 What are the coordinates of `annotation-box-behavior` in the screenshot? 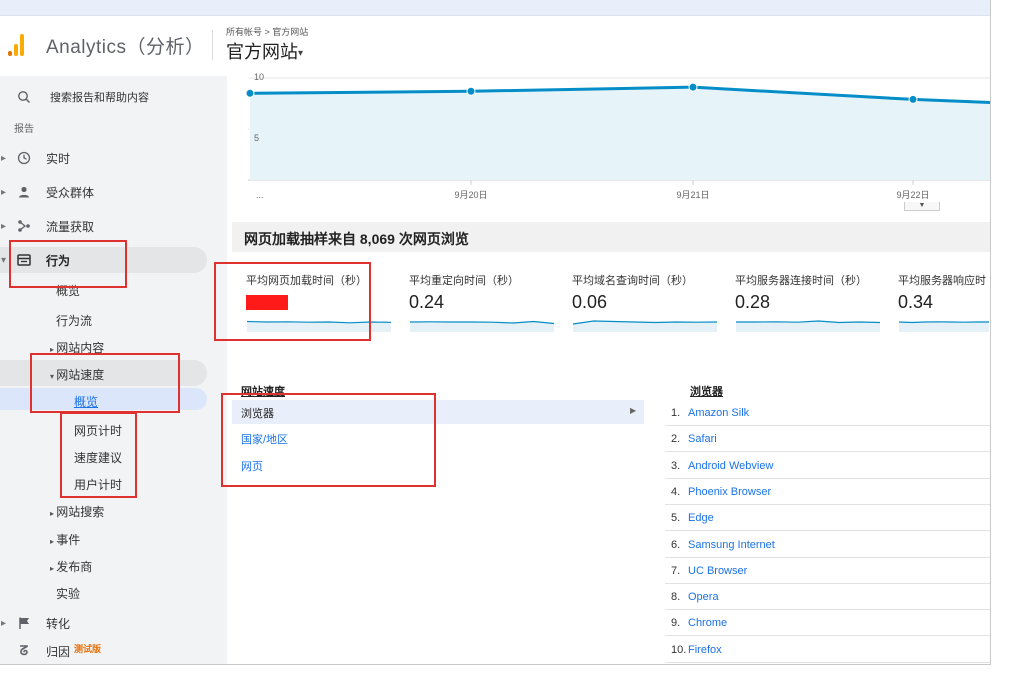 It's located at (68, 264).